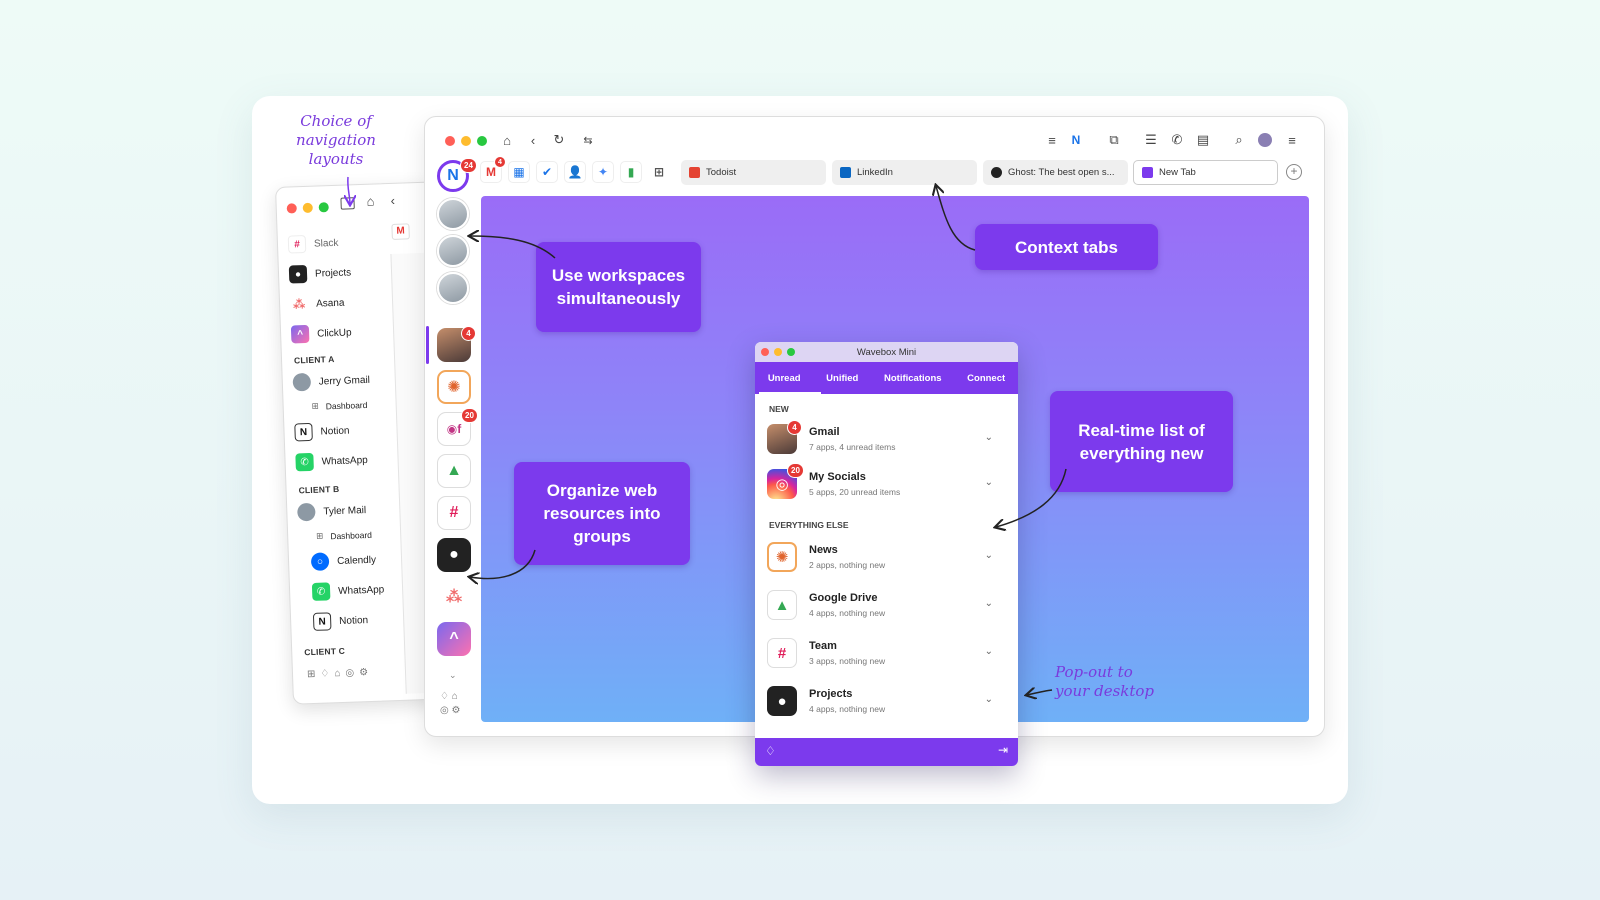 The height and width of the screenshot is (900, 1600). I want to click on whatsapp-icon: ✆, so click(304, 462).